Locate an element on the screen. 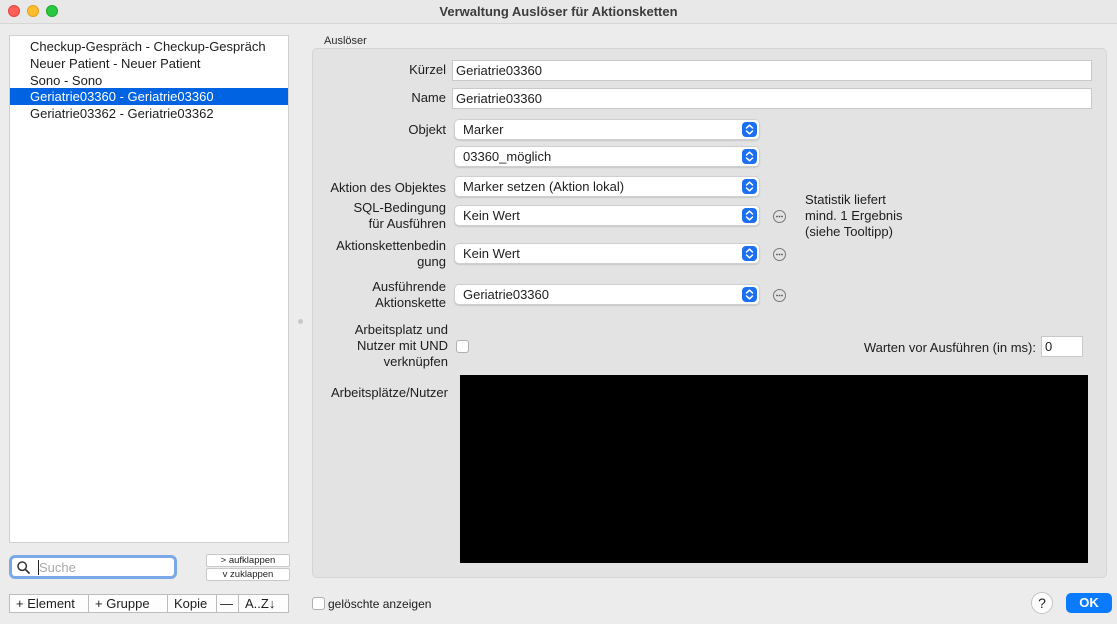  list-toolbar: + Element + Gruppe Kopie — A..Z↓ is located at coordinates (149, 603).